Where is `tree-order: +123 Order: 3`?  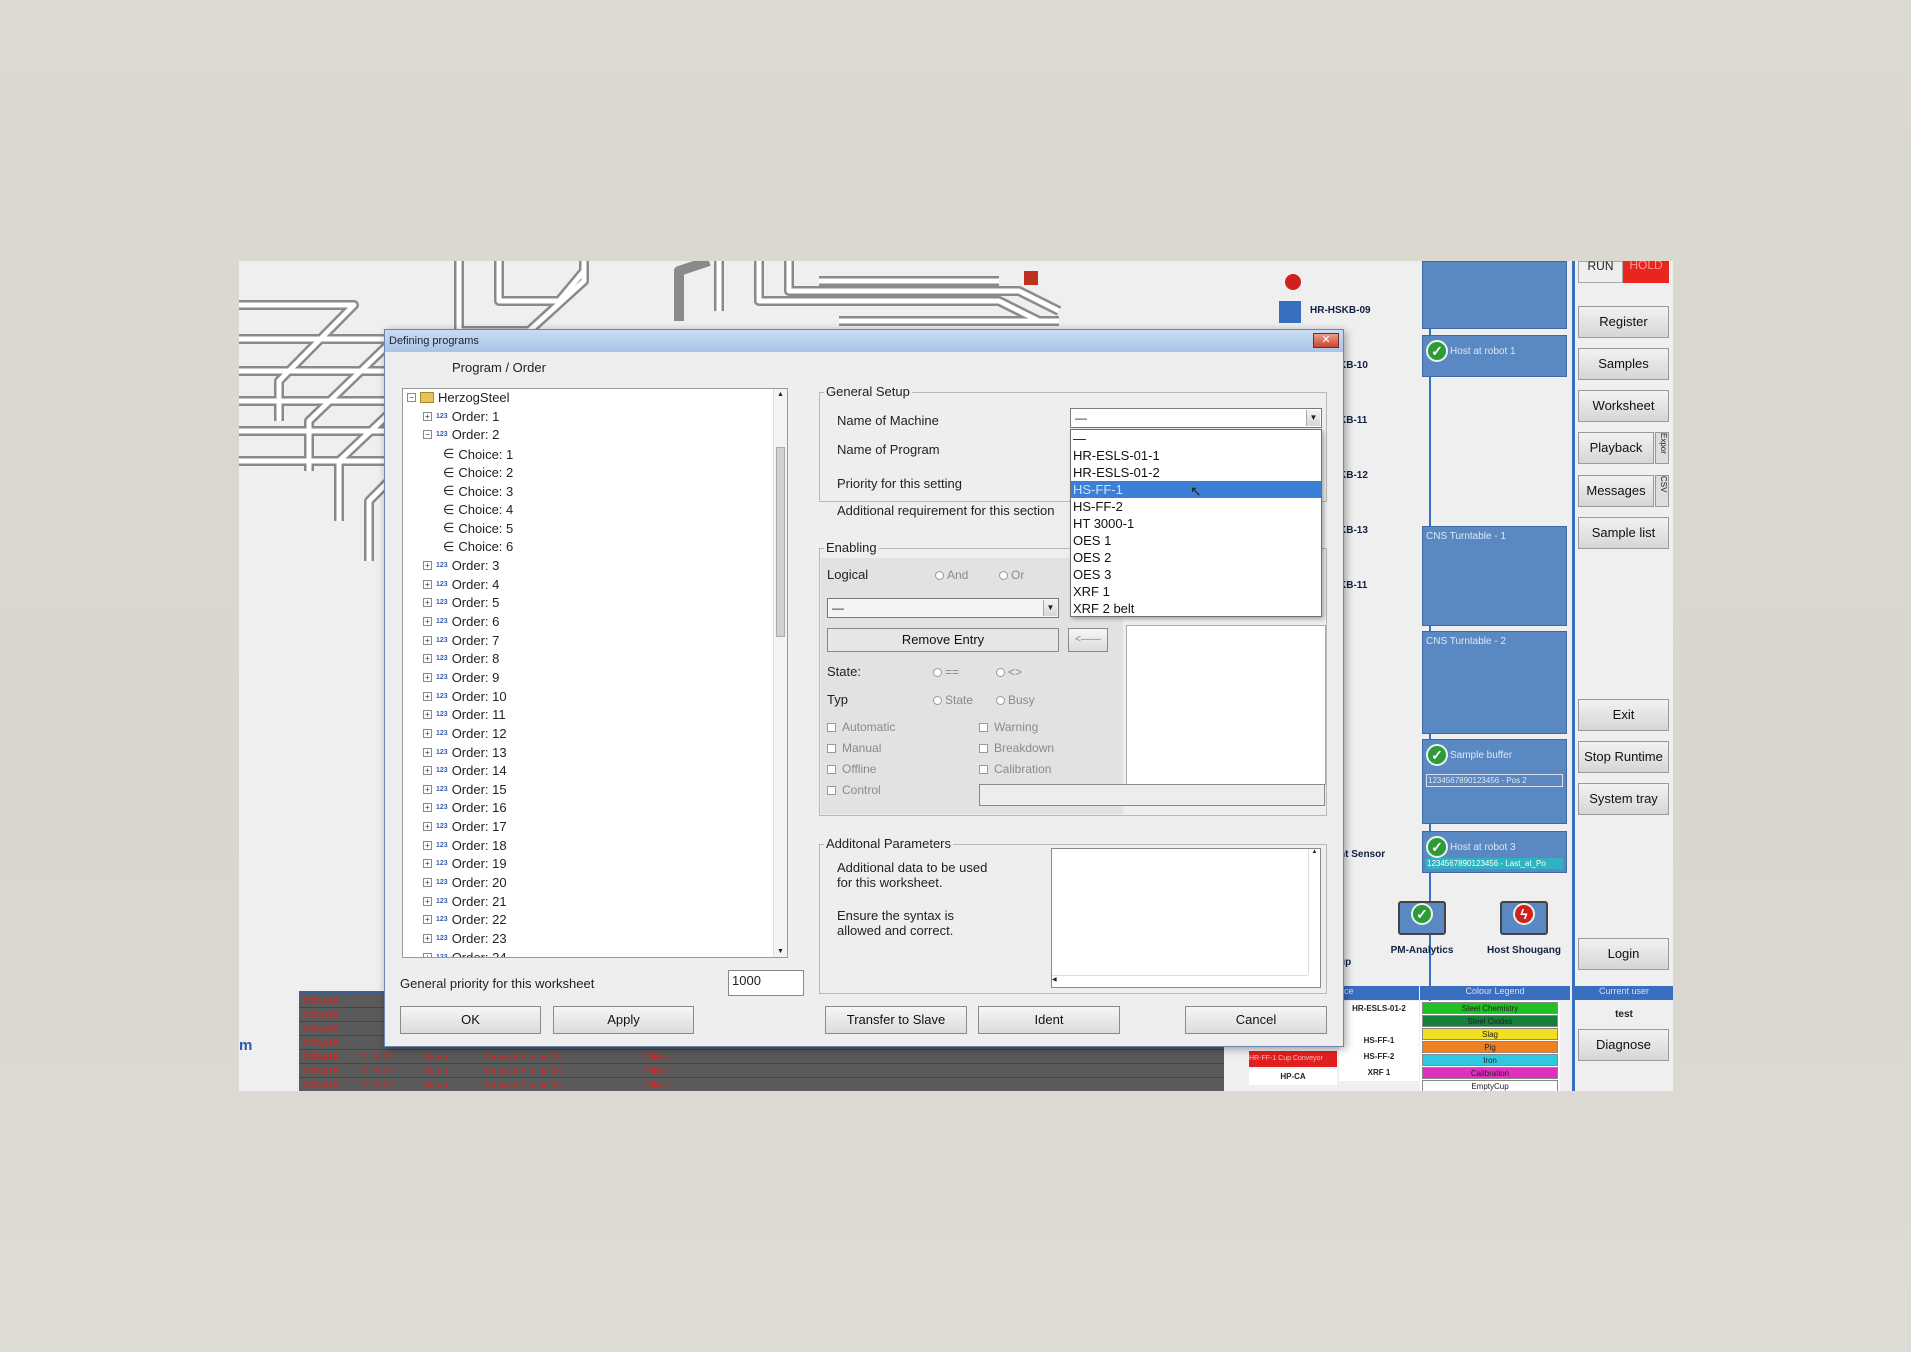
tree-order: +123 Order: 3 is located at coordinates (461, 565).